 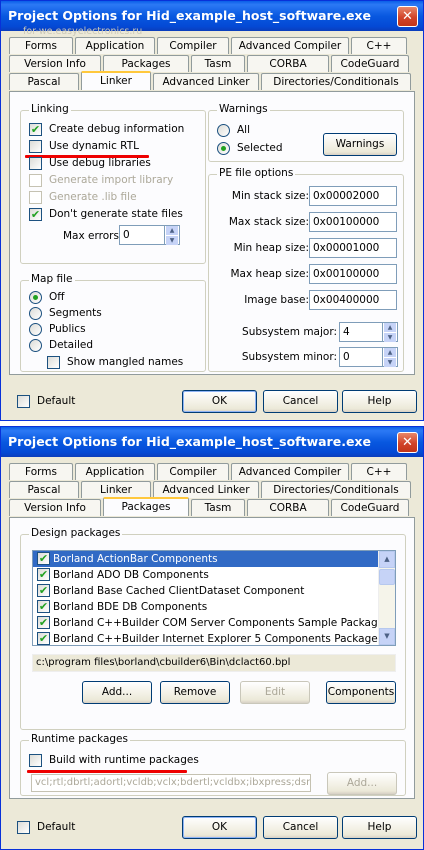 What do you see at coordinates (214, 575) in the screenshot?
I see `list-item: ✔ Borland ADO DB Components` at bounding box center [214, 575].